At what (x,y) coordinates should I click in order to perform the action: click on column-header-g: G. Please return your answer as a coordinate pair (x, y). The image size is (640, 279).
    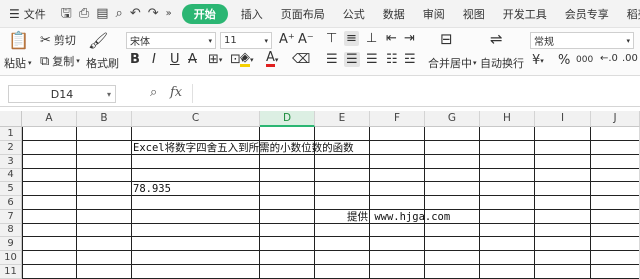
    Looking at the image, I should click on (452, 119).